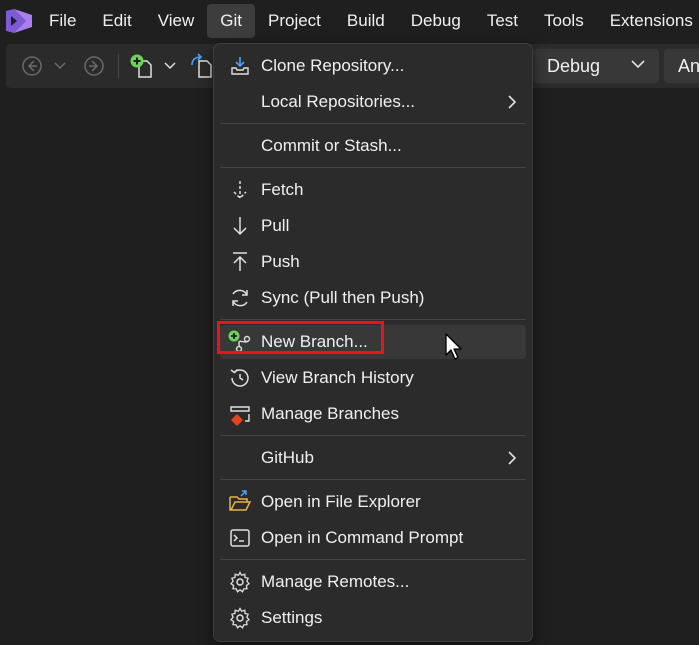 This screenshot has width=699, height=645. What do you see at coordinates (32, 66) in the screenshot?
I see `back-icon` at bounding box center [32, 66].